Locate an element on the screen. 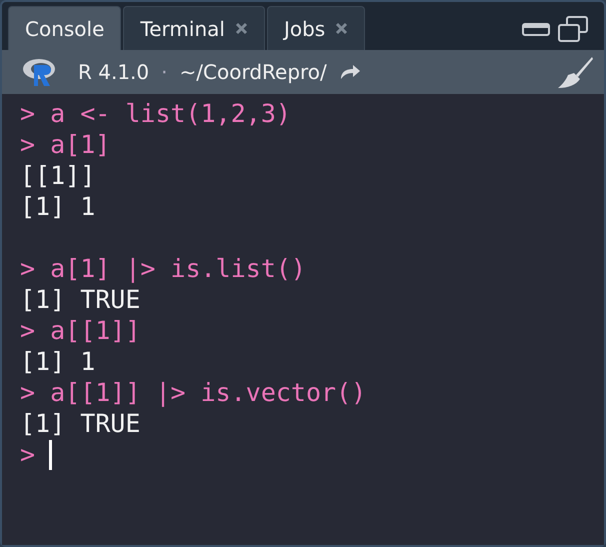 This screenshot has width=606, height=547. minimize-icon is located at coordinates (536, 29).